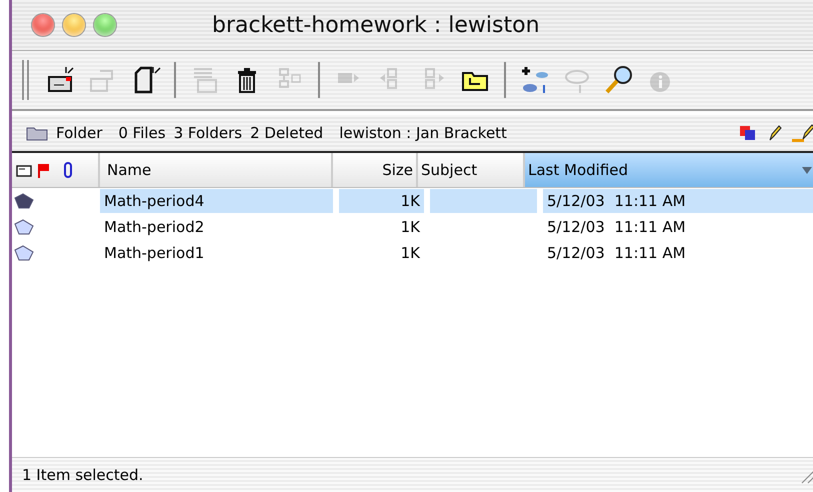 Image resolution: width=813 pixels, height=492 pixels. I want to click on minimize-button, so click(74, 25).